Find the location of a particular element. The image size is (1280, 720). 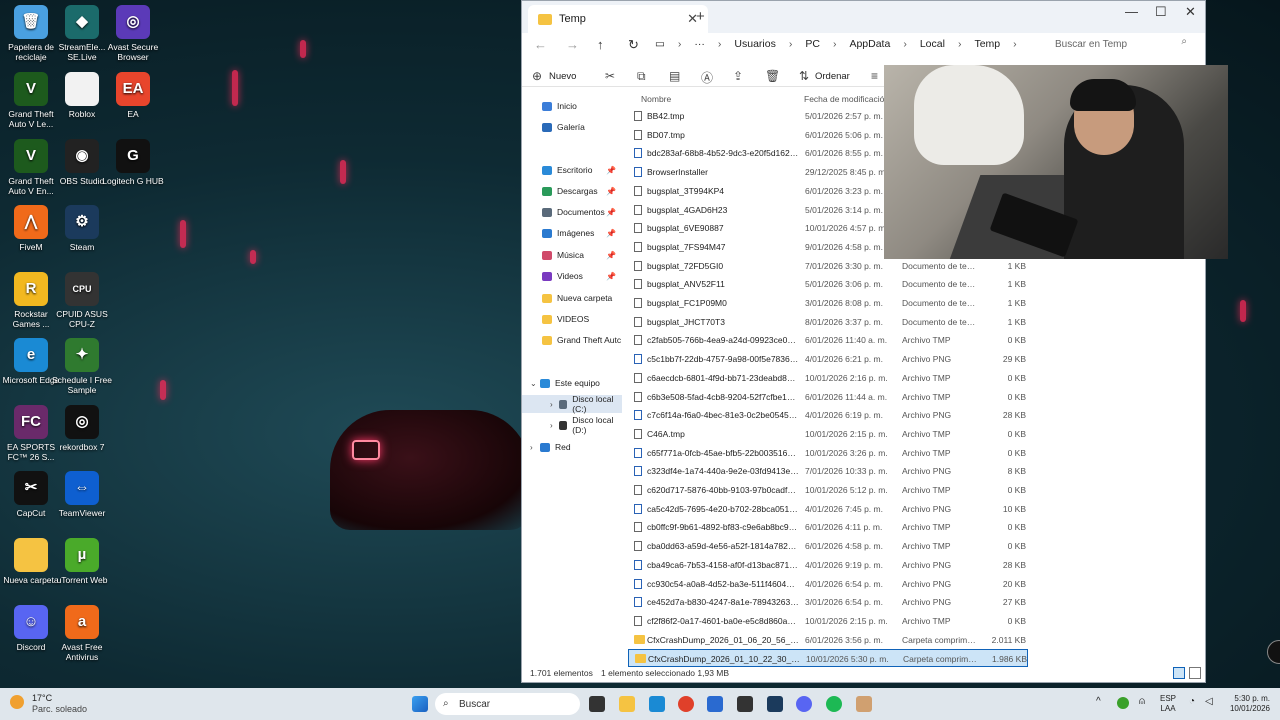

spotify-icon is located at coordinates (834, 704).